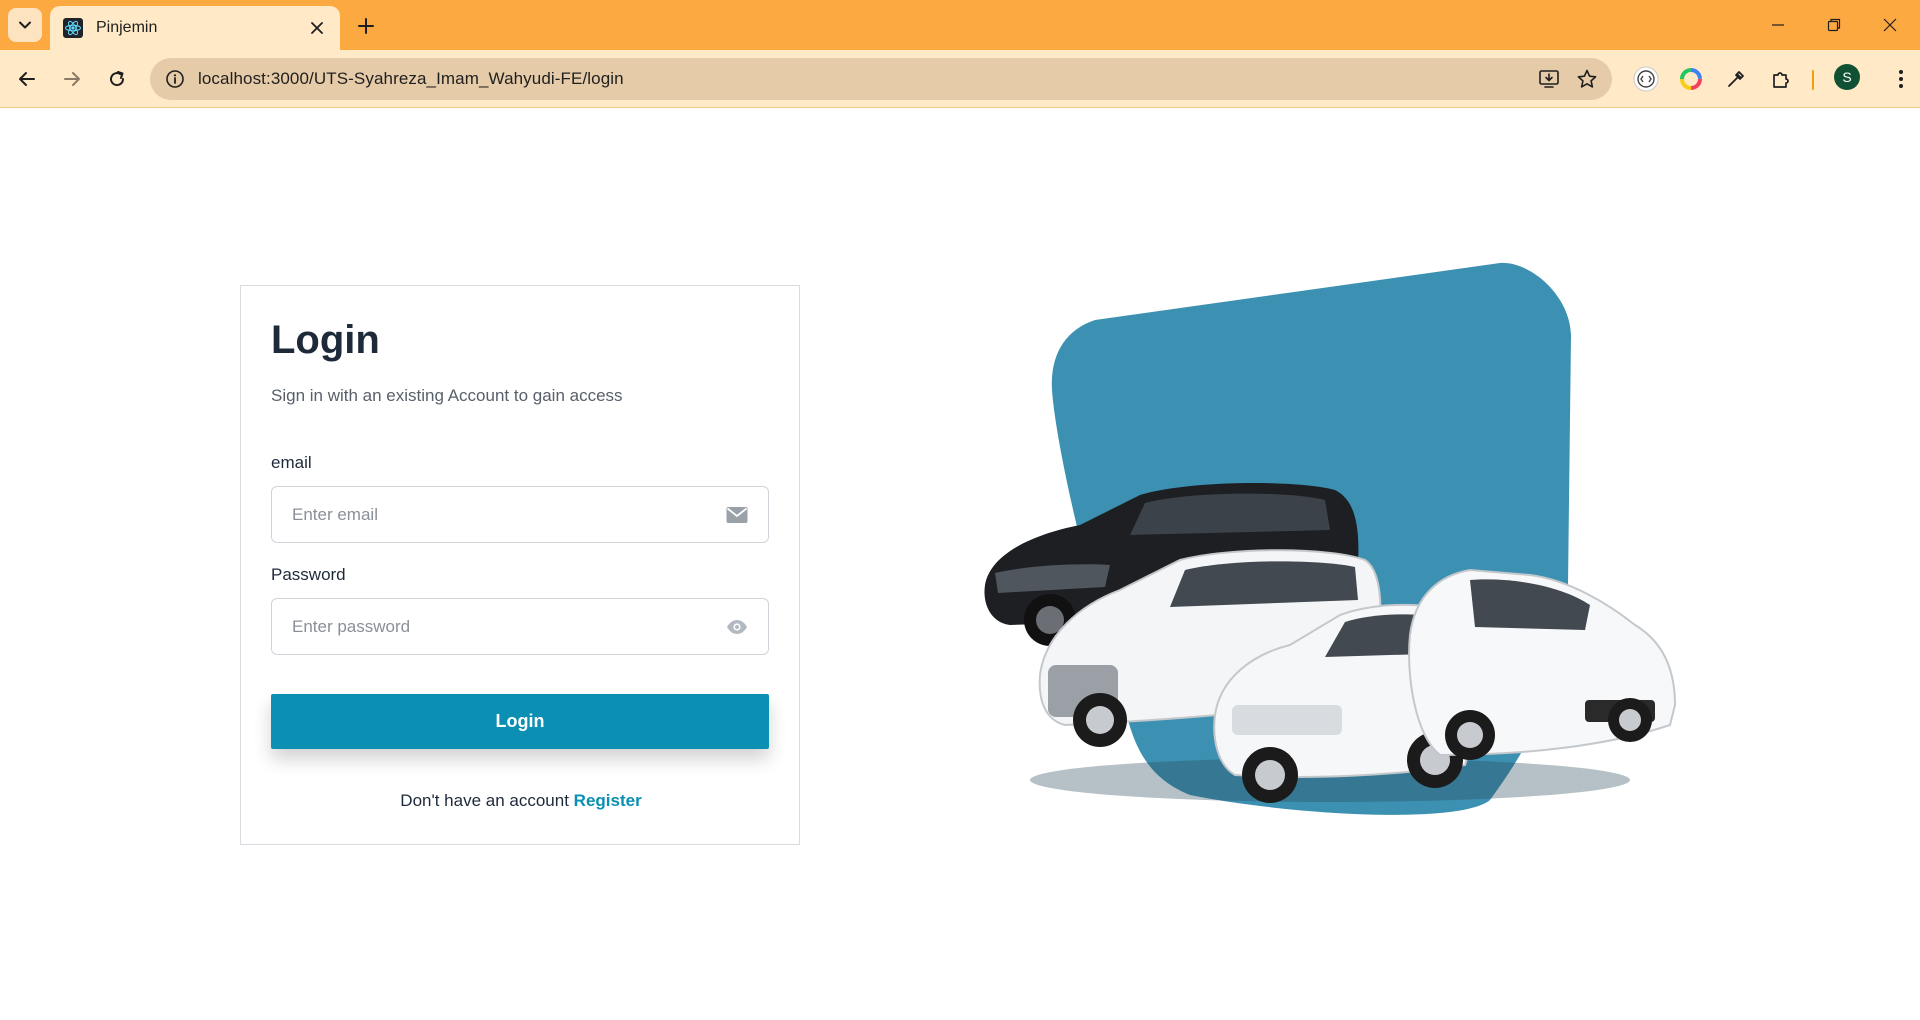 Image resolution: width=1920 pixels, height=1020 pixels. I want to click on tab-strip: Pinjemin, so click(960, 25).